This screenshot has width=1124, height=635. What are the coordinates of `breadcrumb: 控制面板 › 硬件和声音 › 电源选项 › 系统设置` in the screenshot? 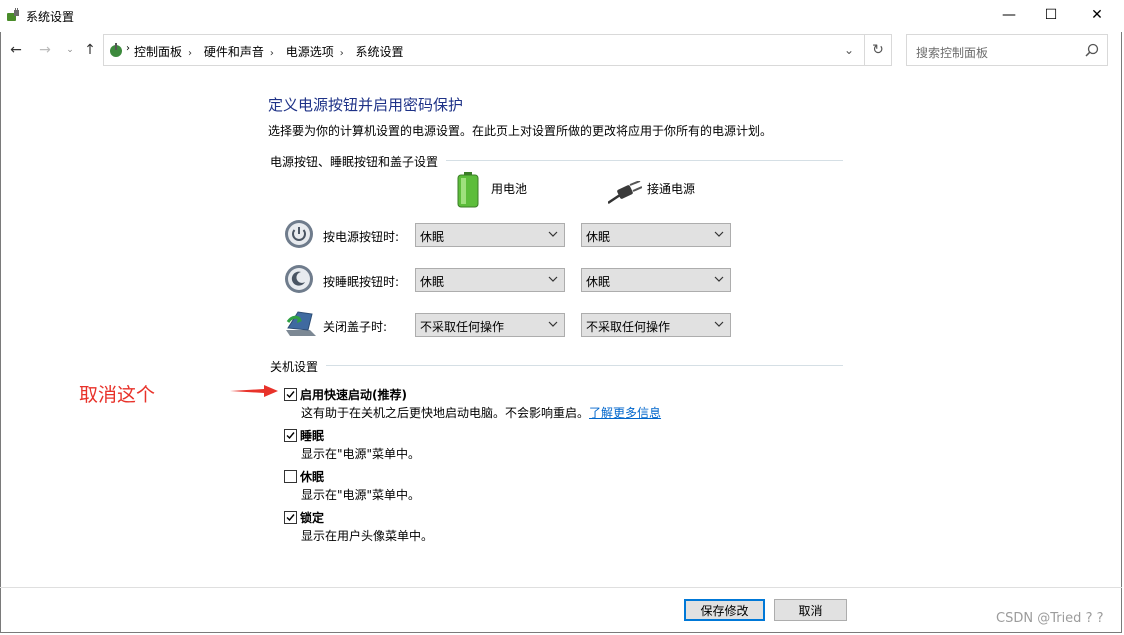 It's located at (272, 51).